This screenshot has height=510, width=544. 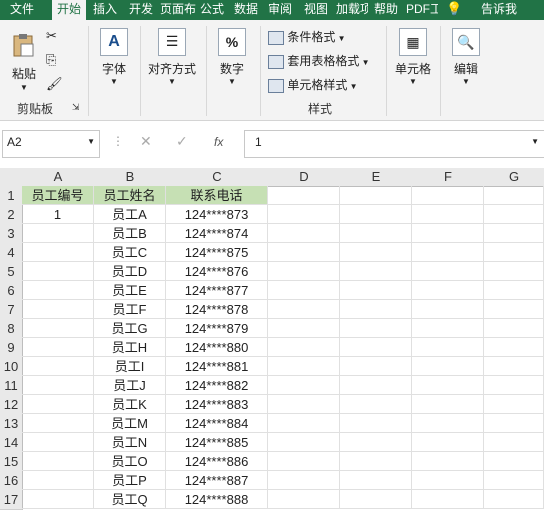 What do you see at coordinates (217, 271) in the screenshot?
I see `table-cell: 124****876` at bounding box center [217, 271].